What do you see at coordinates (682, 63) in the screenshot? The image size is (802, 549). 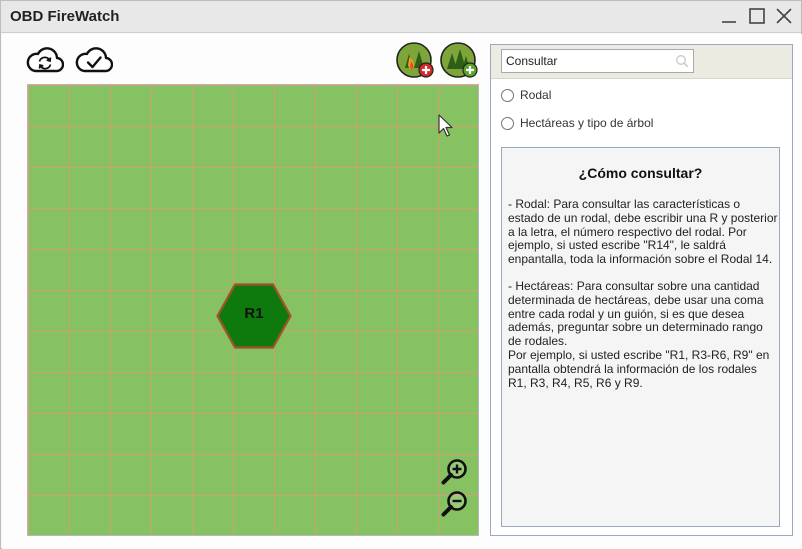 I see `search-icon` at bounding box center [682, 63].